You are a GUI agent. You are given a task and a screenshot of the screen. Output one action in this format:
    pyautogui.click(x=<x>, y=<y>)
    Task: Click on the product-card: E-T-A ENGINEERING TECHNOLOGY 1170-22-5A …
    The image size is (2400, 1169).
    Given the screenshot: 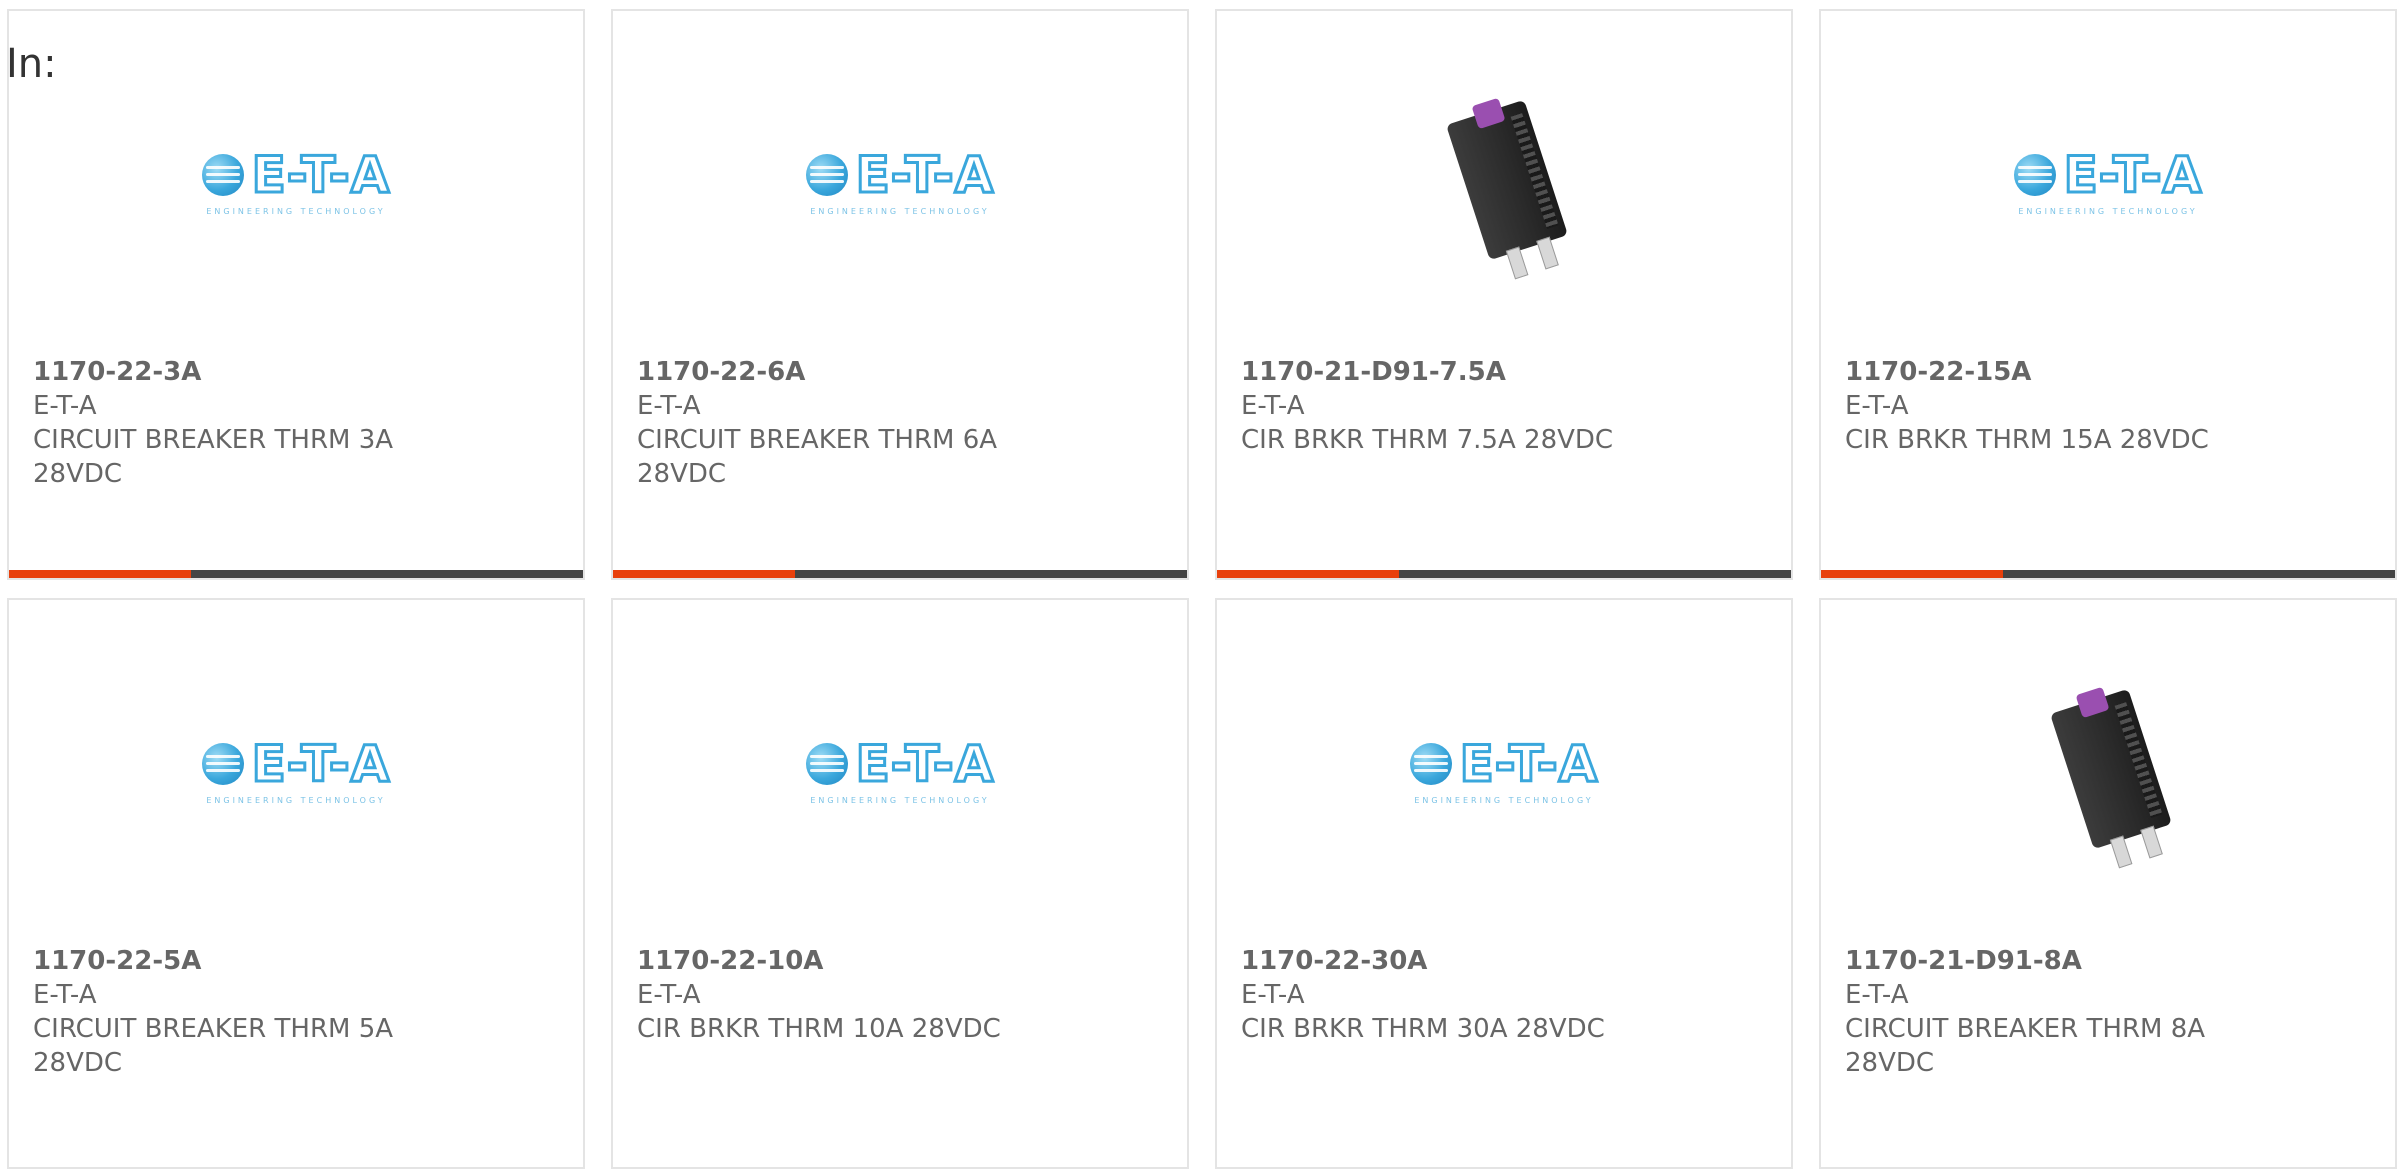 What is the action you would take?
    pyautogui.click(x=296, y=883)
    